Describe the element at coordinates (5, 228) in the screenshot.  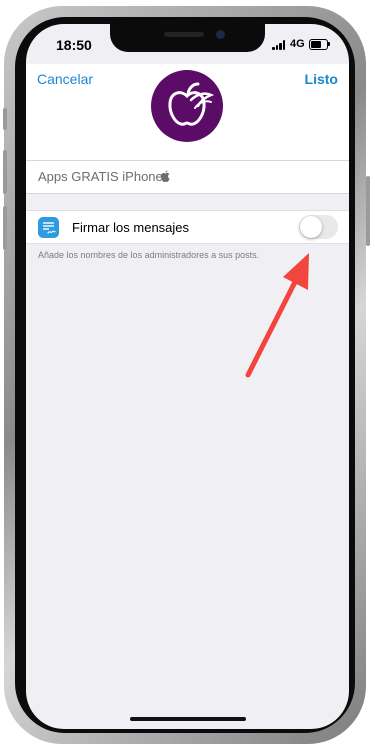
I see `side-button-volume-down` at that location.